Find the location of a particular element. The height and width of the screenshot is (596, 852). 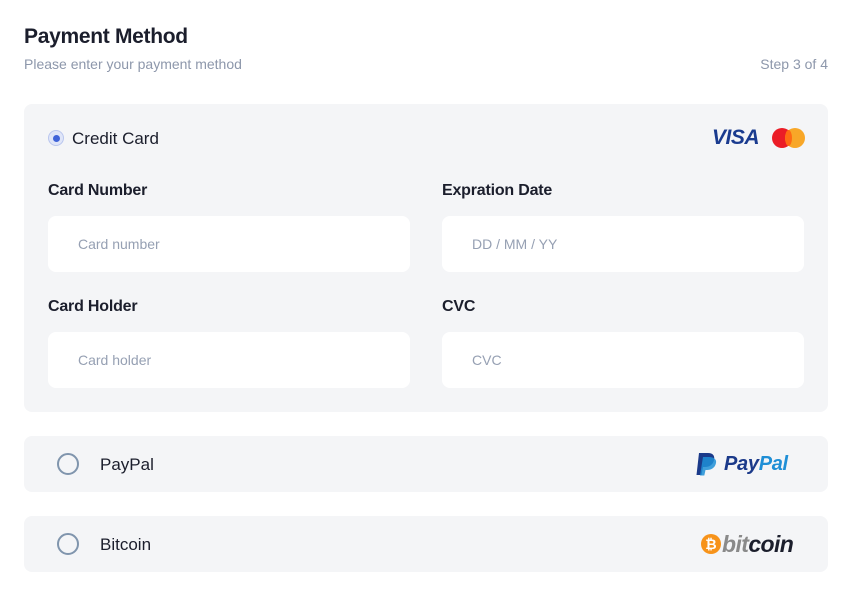

bitcoin-coin-icon: ₿ is located at coordinates (711, 544).